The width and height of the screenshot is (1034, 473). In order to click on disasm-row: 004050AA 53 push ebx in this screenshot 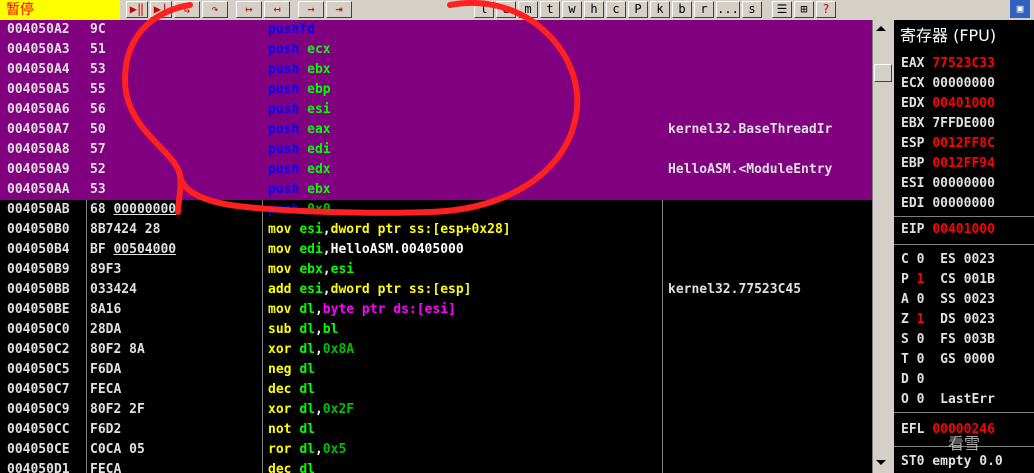, I will do `click(436, 190)`.